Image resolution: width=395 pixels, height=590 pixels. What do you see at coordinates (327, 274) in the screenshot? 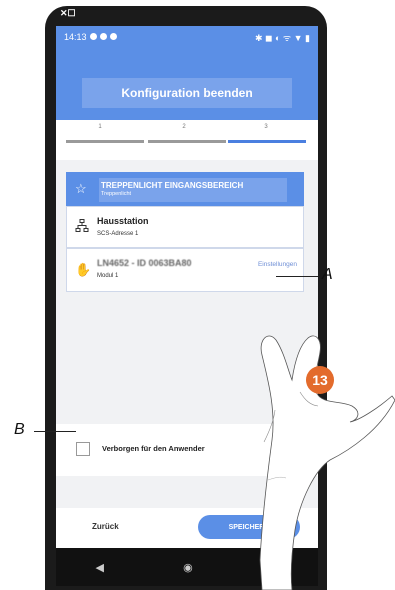
I see `annotation-a-label: A` at bounding box center [327, 274].